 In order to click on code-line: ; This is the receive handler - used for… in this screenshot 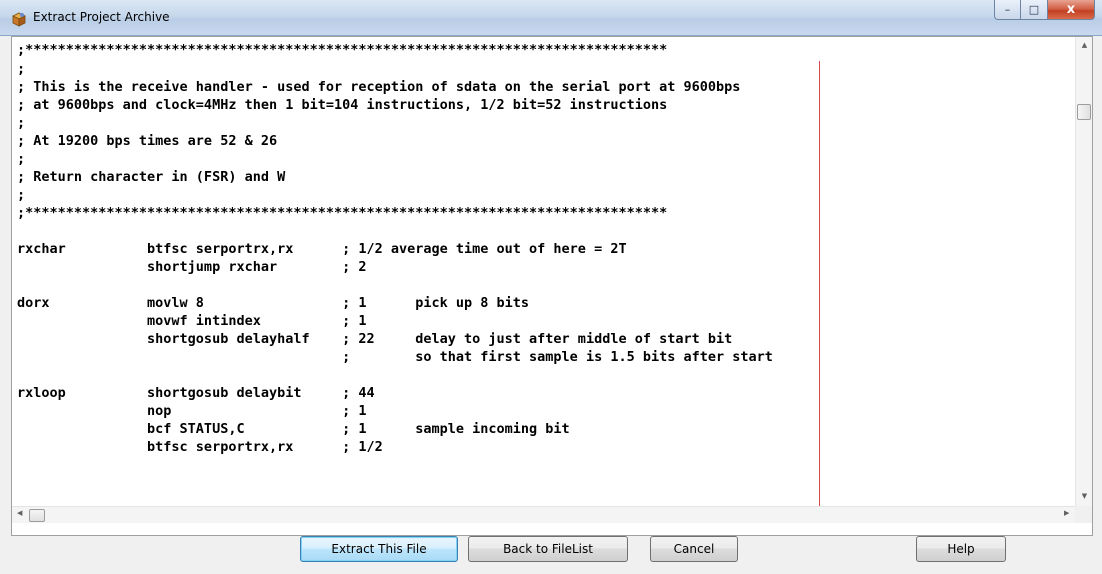, I will do `click(379, 87)`.